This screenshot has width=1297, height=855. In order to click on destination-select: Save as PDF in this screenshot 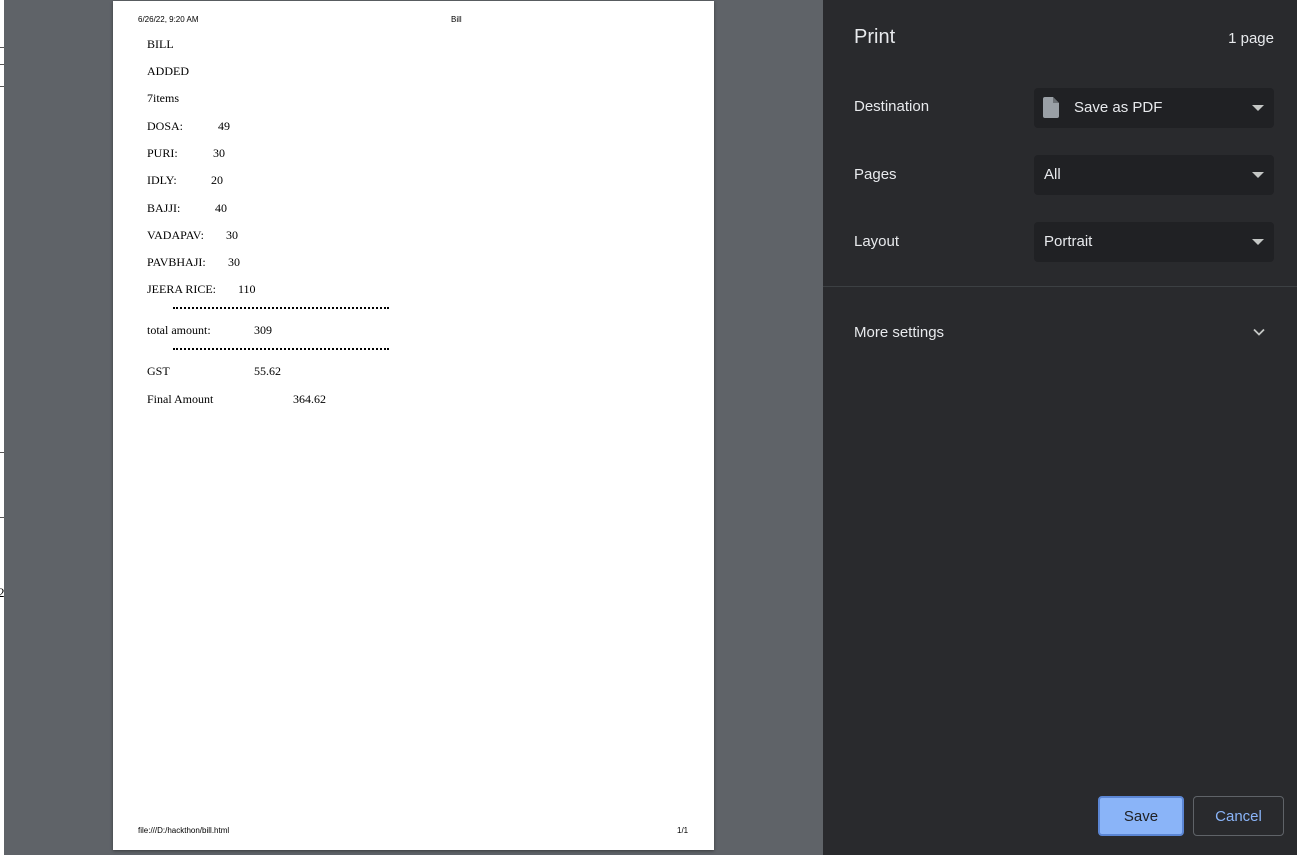, I will do `click(1154, 108)`.